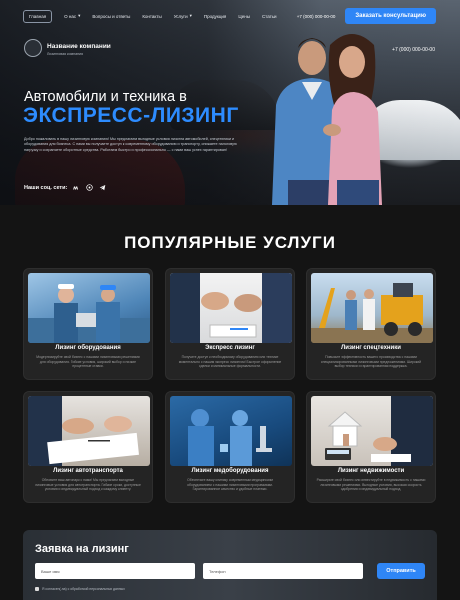 The height and width of the screenshot is (600, 460). I want to click on svg-text: ʍ, so click(75, 188).